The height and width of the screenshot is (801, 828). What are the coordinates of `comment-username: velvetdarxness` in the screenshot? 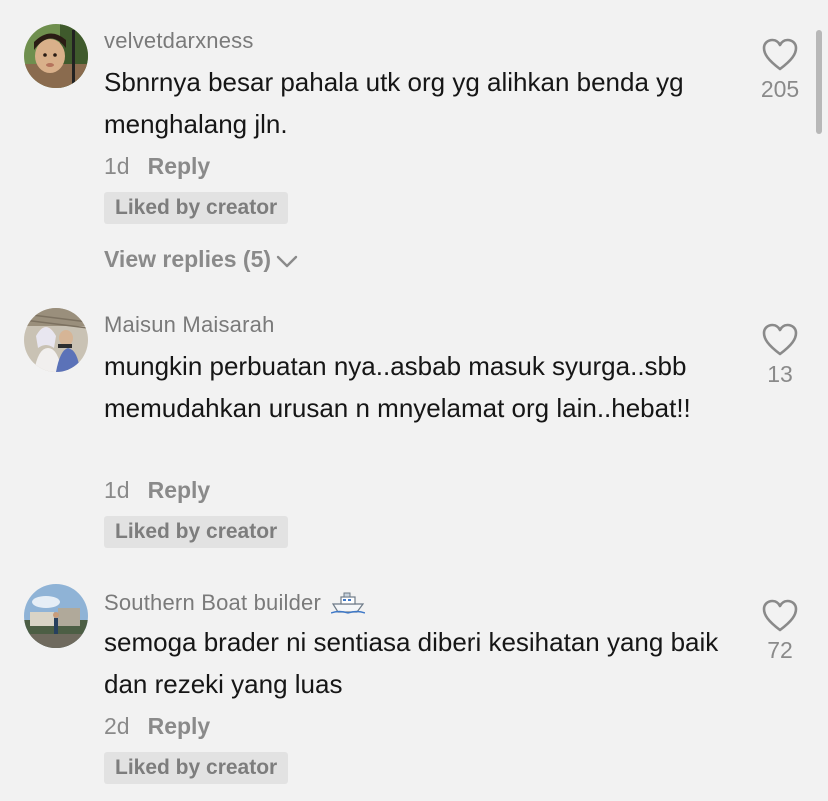 It's located at (179, 41).